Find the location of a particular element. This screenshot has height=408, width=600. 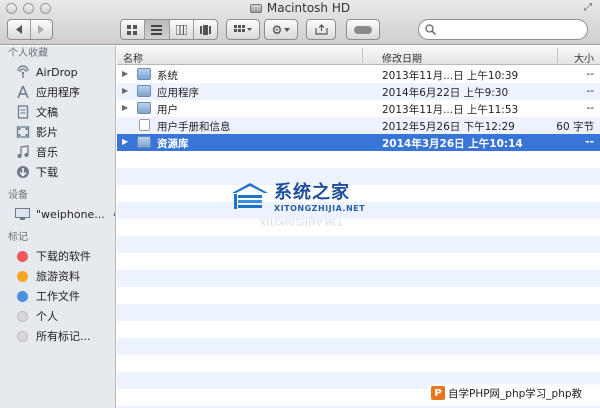

sidebar-item-label: 个人 is located at coordinates (47, 316).